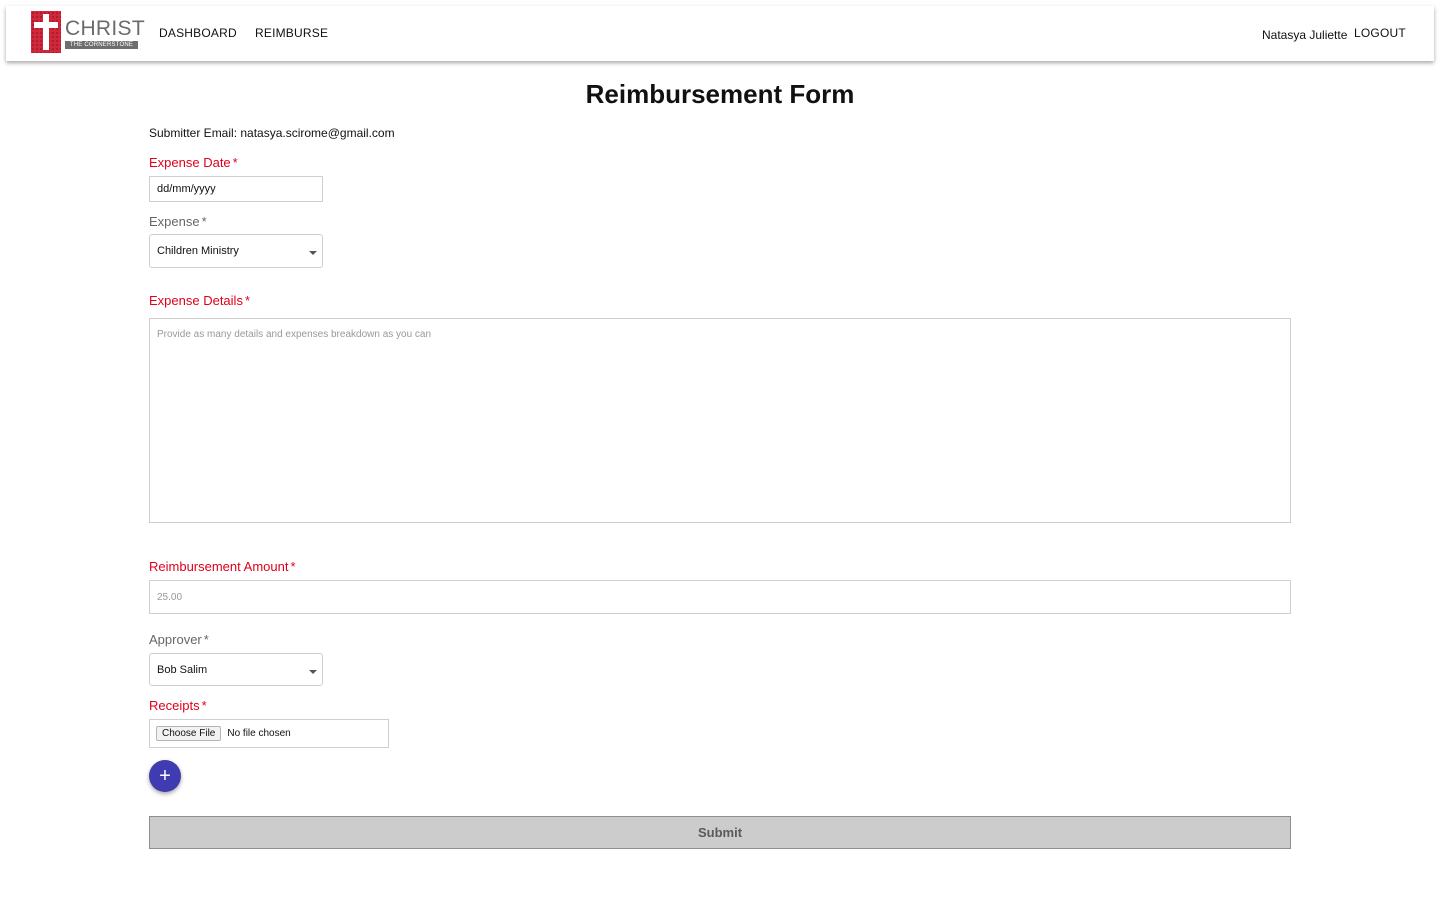 This screenshot has width=1440, height=900. I want to click on choose-file-button: Choose File, so click(189, 733).